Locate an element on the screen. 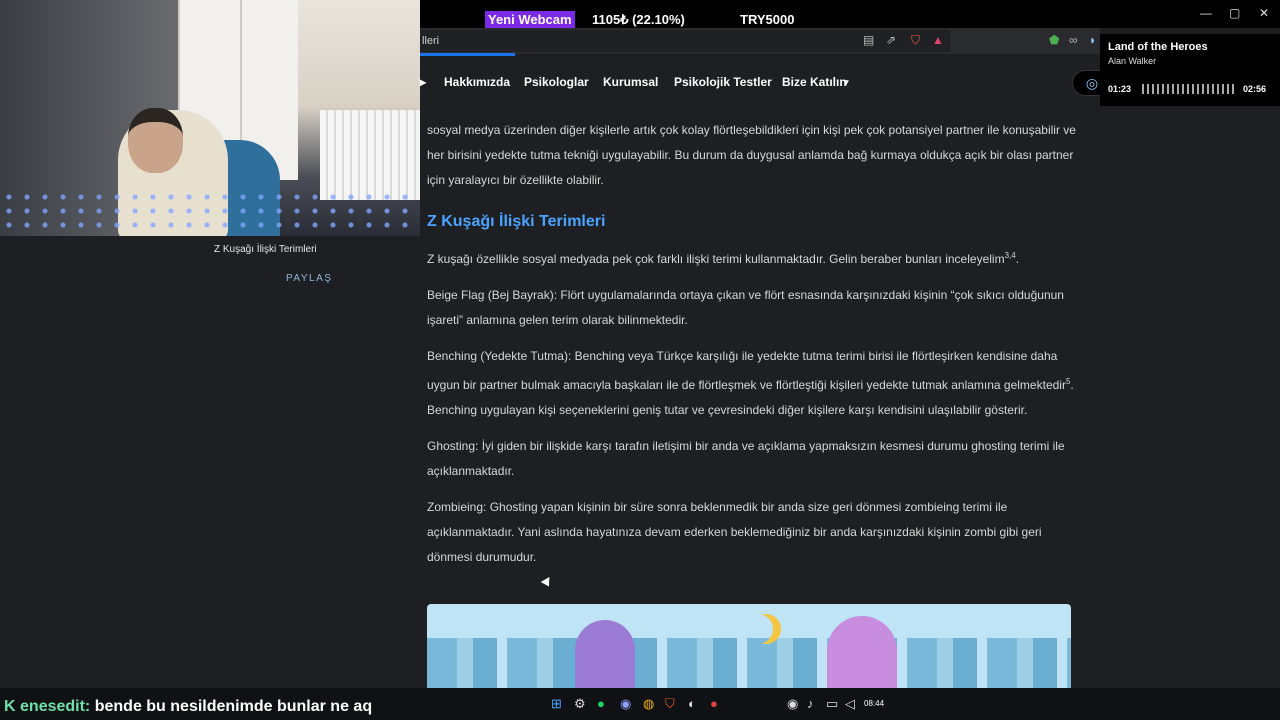 This screenshot has height=720, width=1280. nav-item-hakkimizda: Hakkımızda is located at coordinates (477, 82).